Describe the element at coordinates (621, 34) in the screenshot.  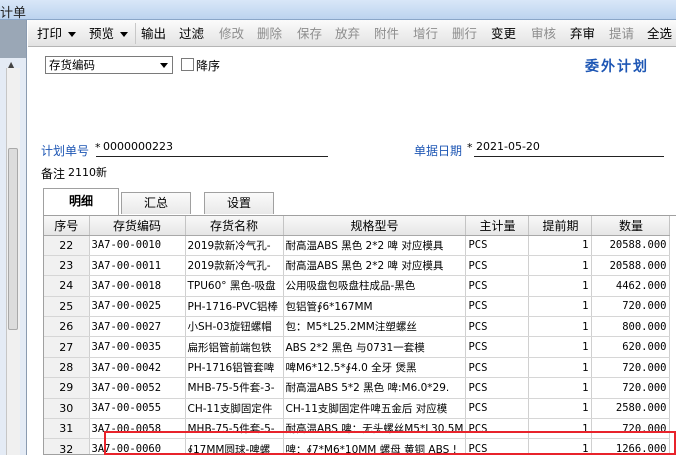
I see `submit-button: 提请` at that location.